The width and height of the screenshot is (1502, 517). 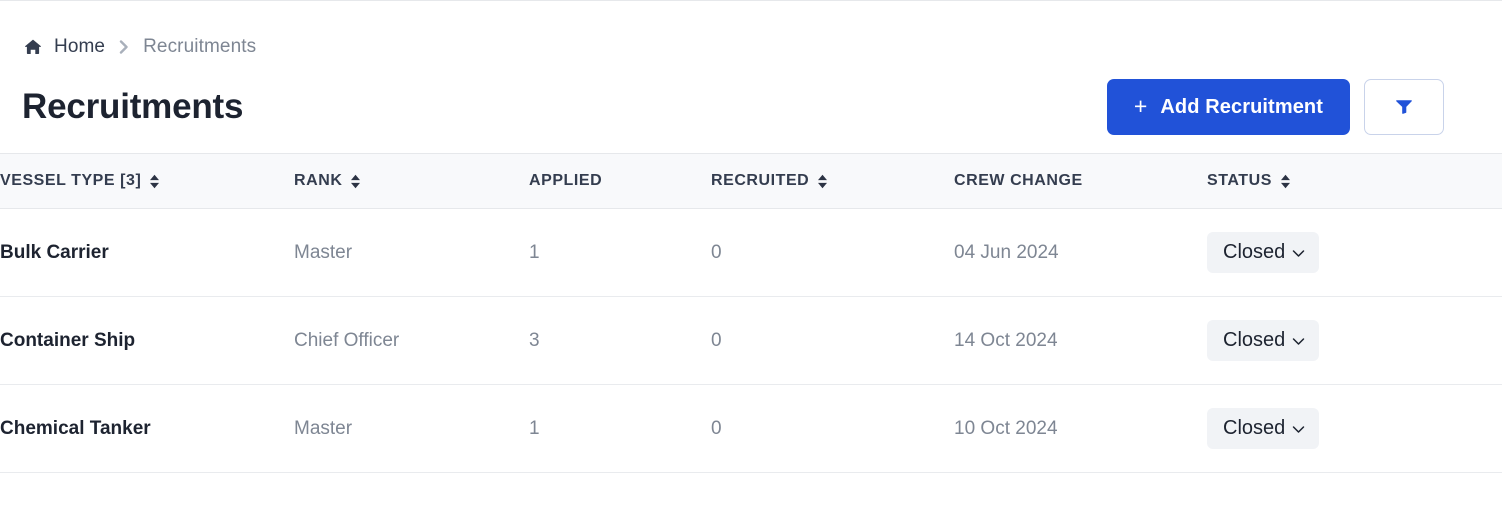 I want to click on cell-crew-change: 14 Oct 2024, so click(x=1080, y=340).